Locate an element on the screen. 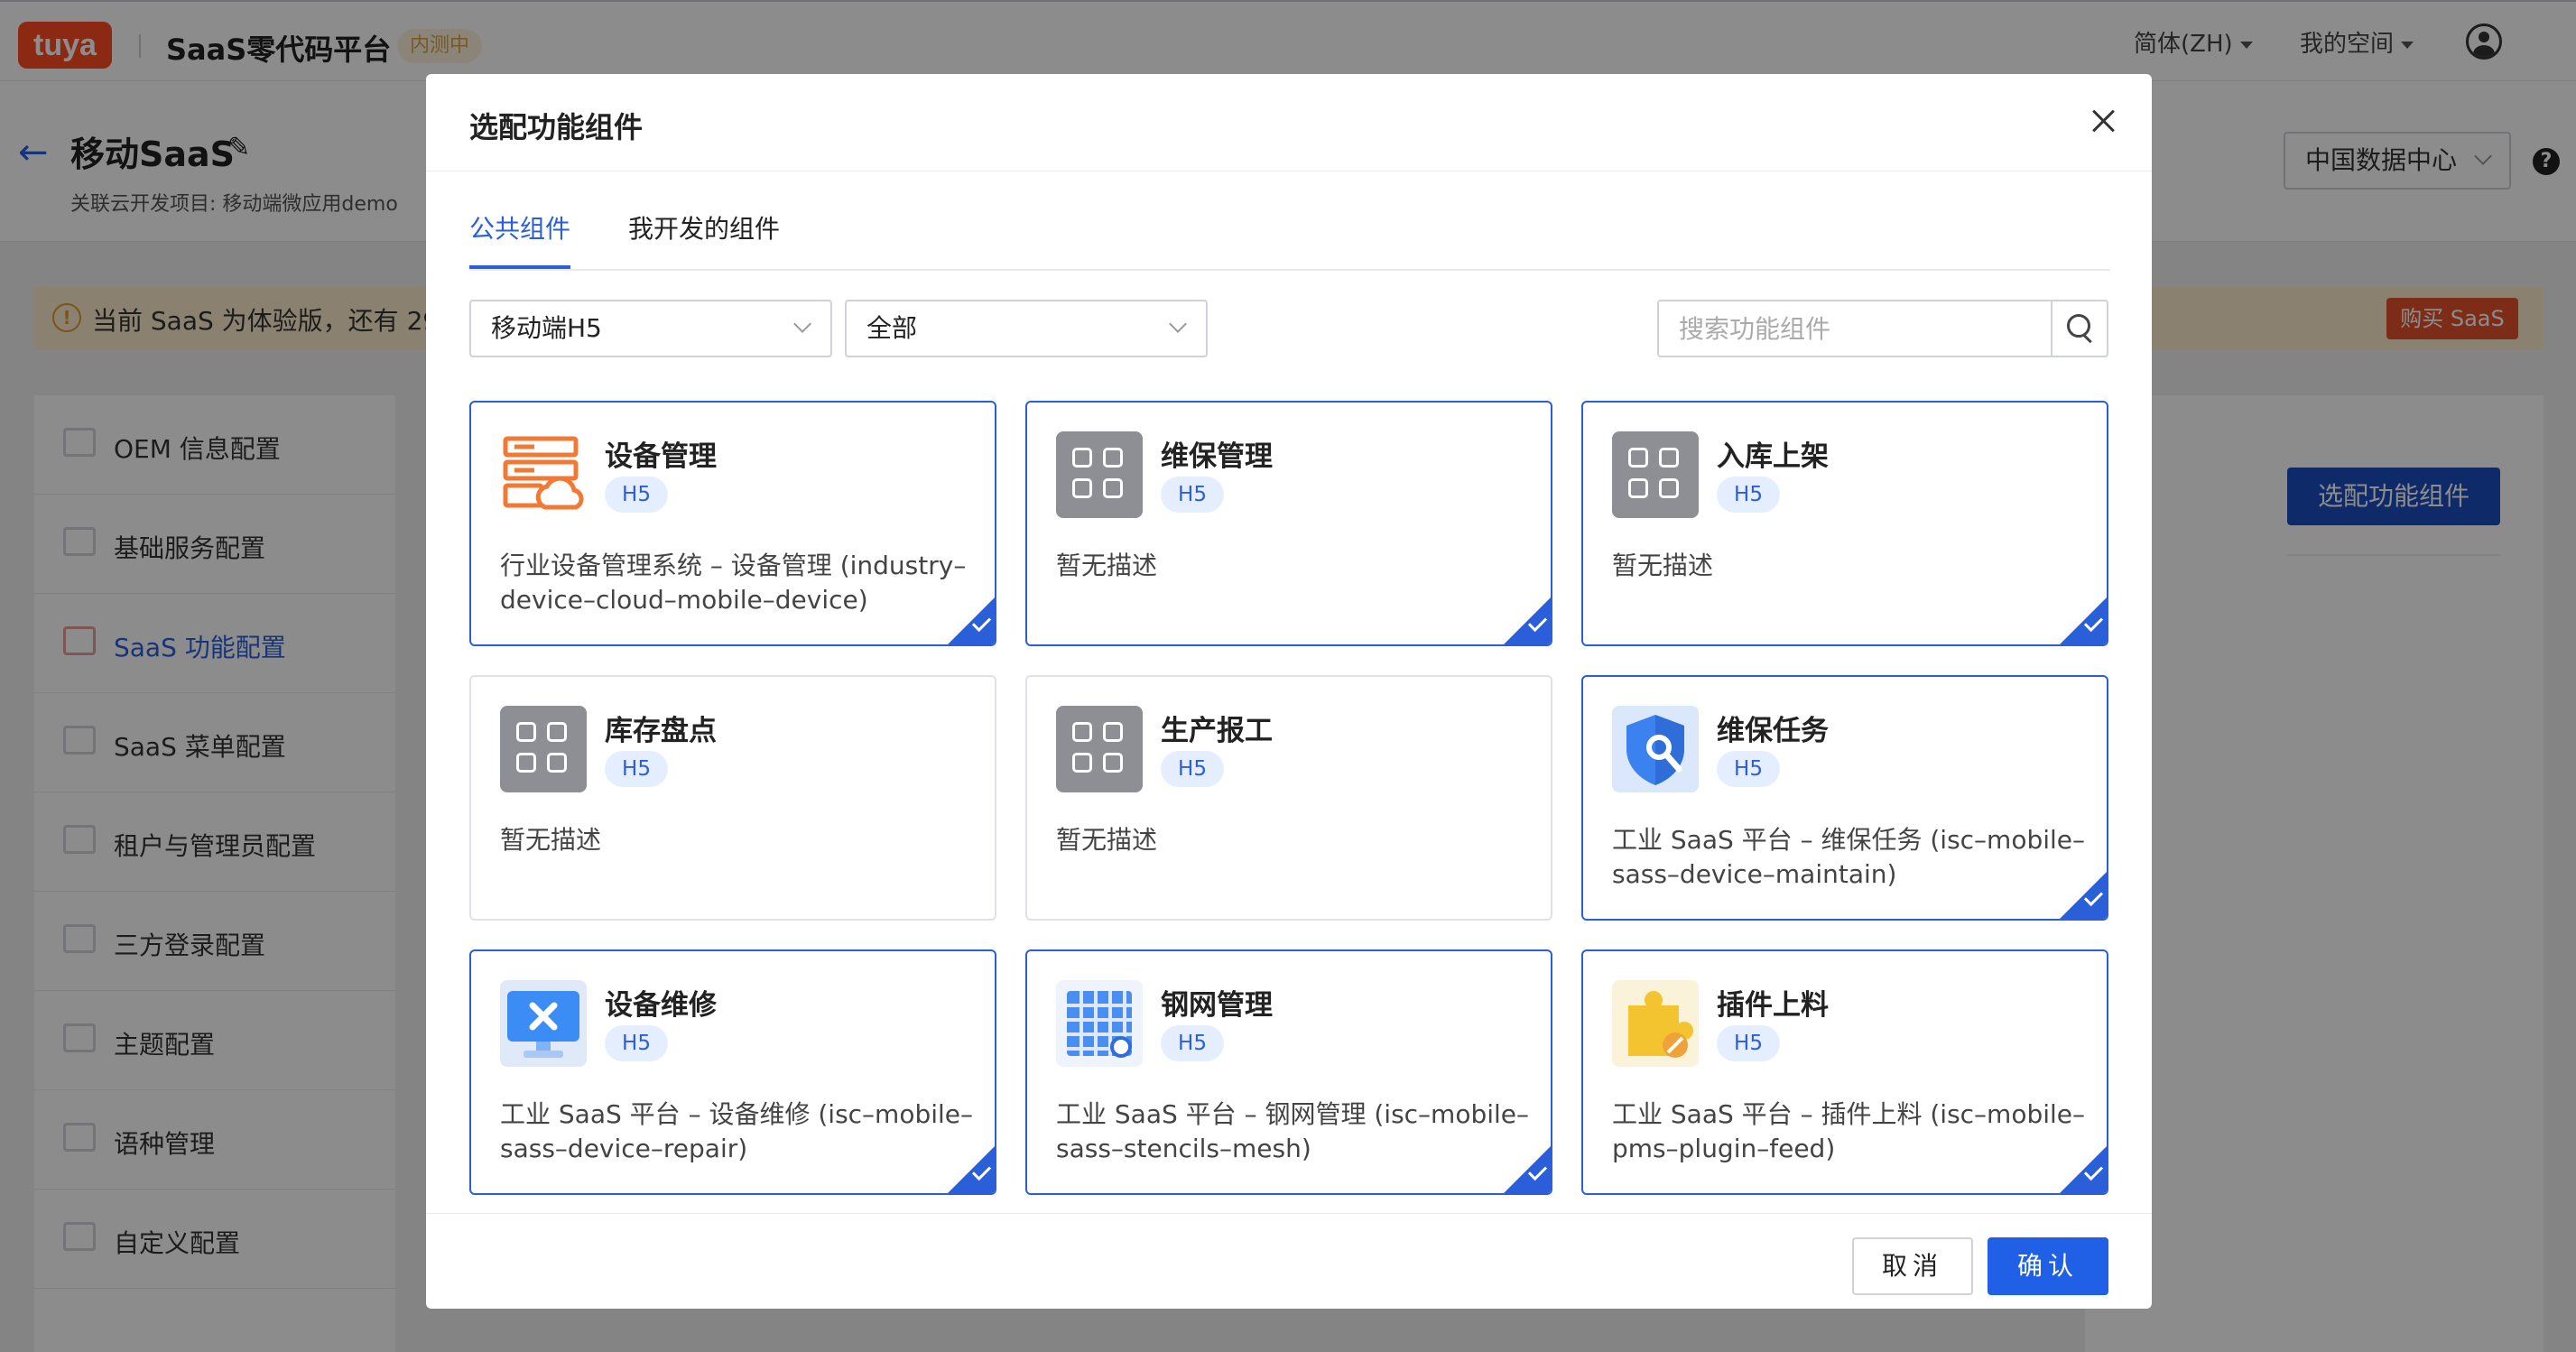  card-title: 设备维修 is located at coordinates (661, 1005).